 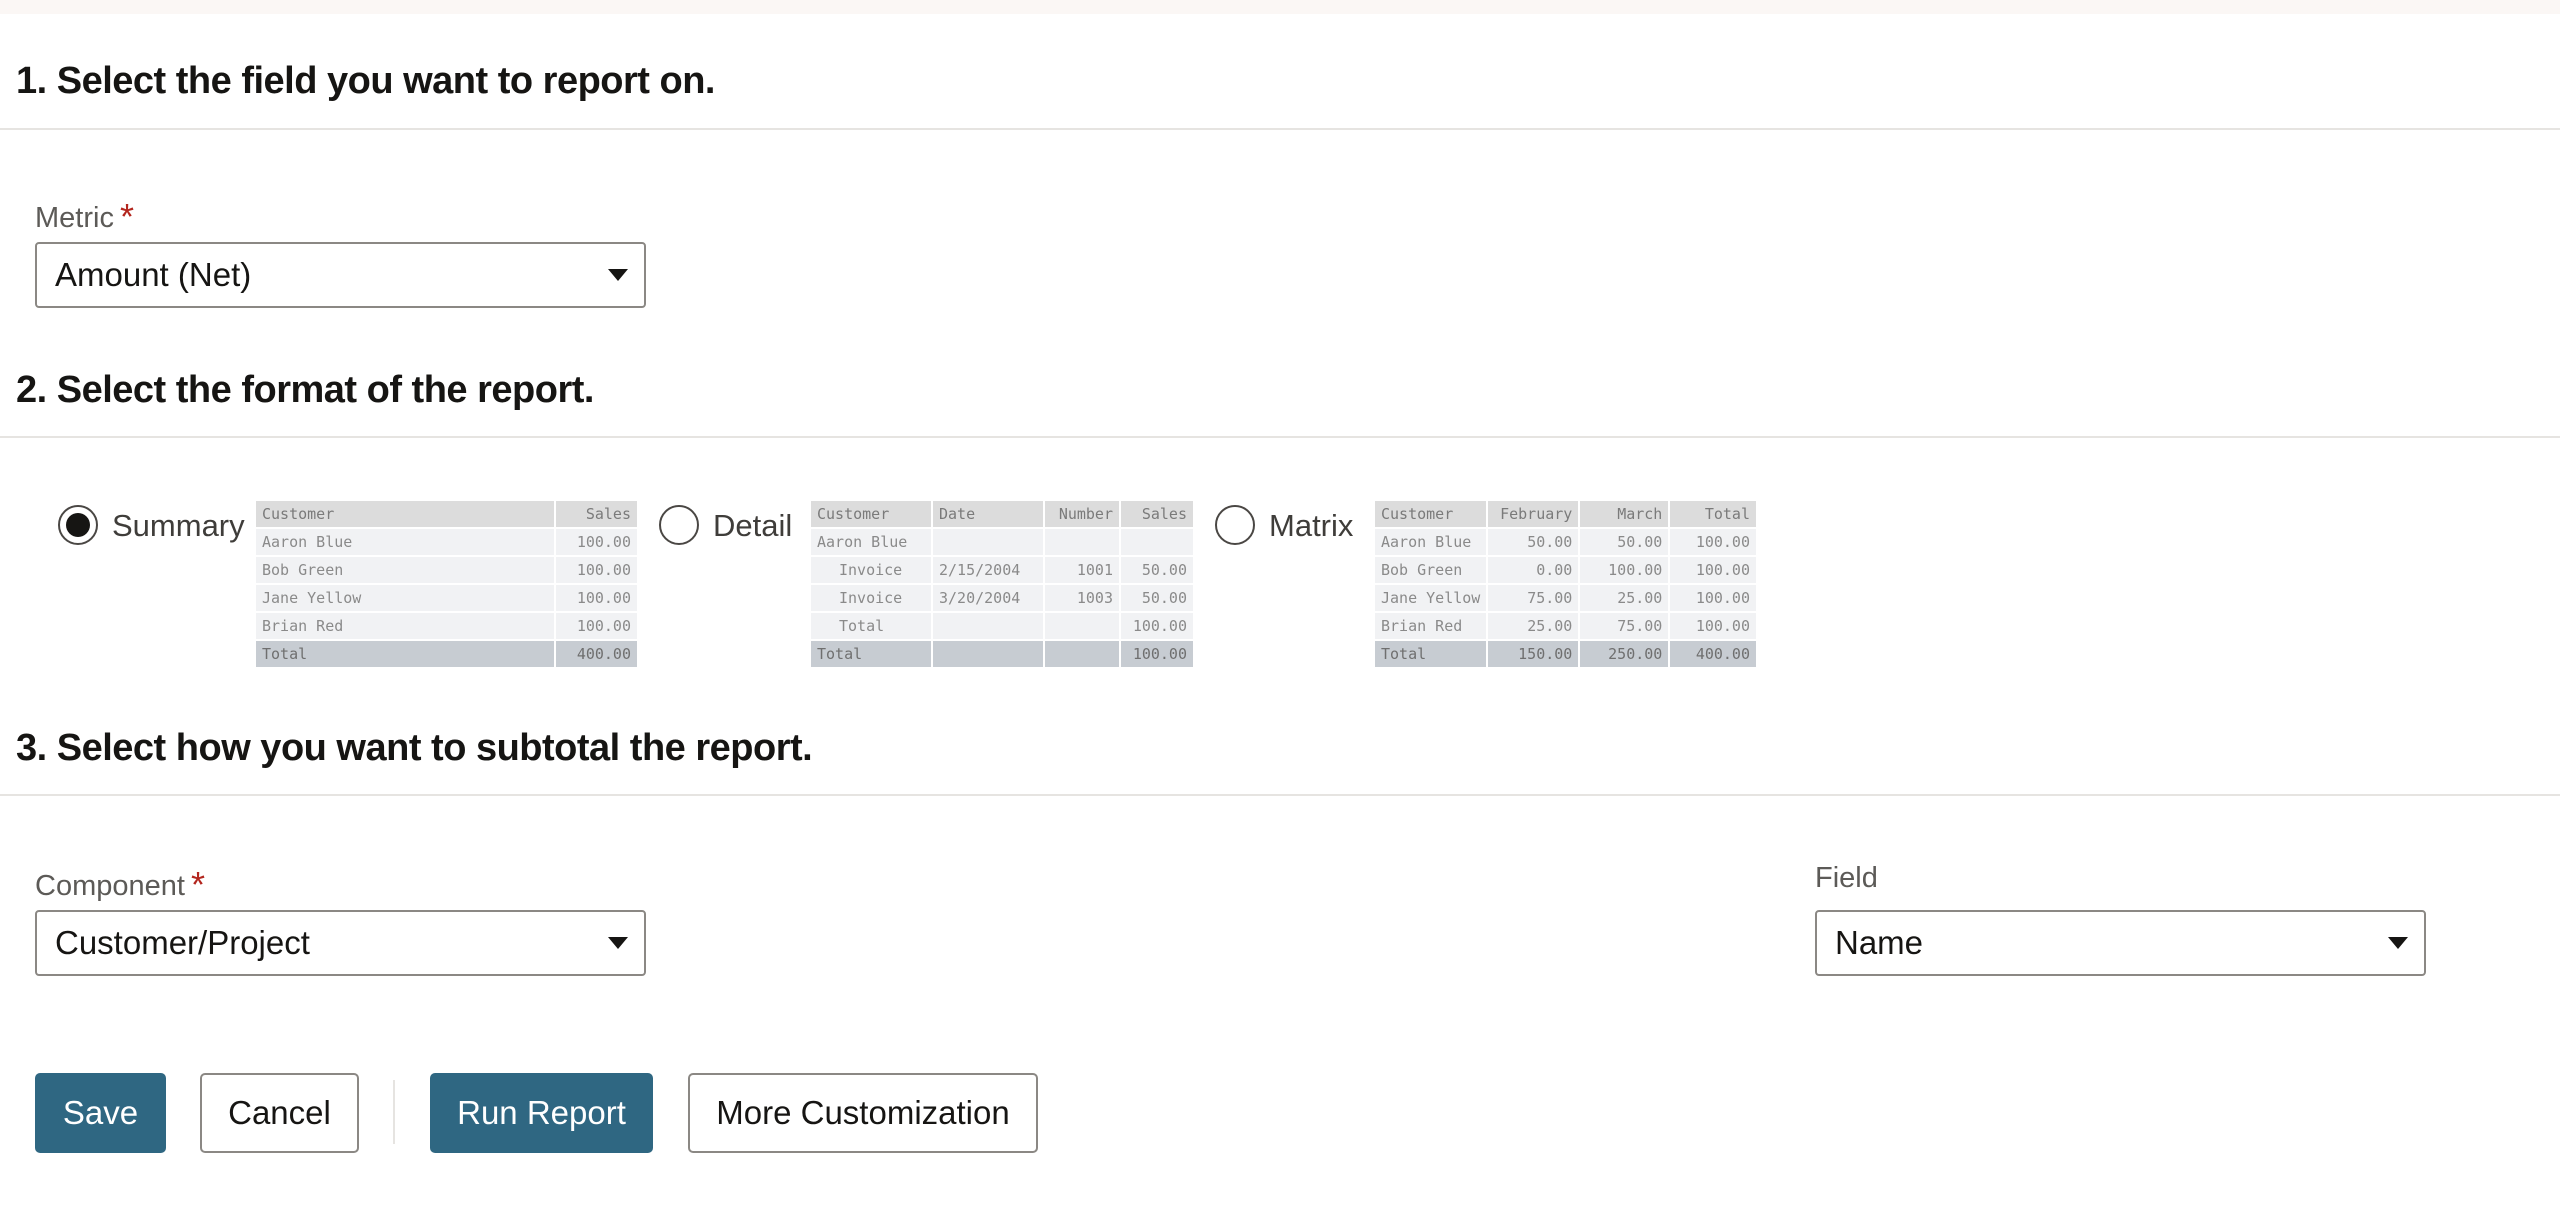 I want to click on metric-required-asterisk: *, so click(x=126, y=216).